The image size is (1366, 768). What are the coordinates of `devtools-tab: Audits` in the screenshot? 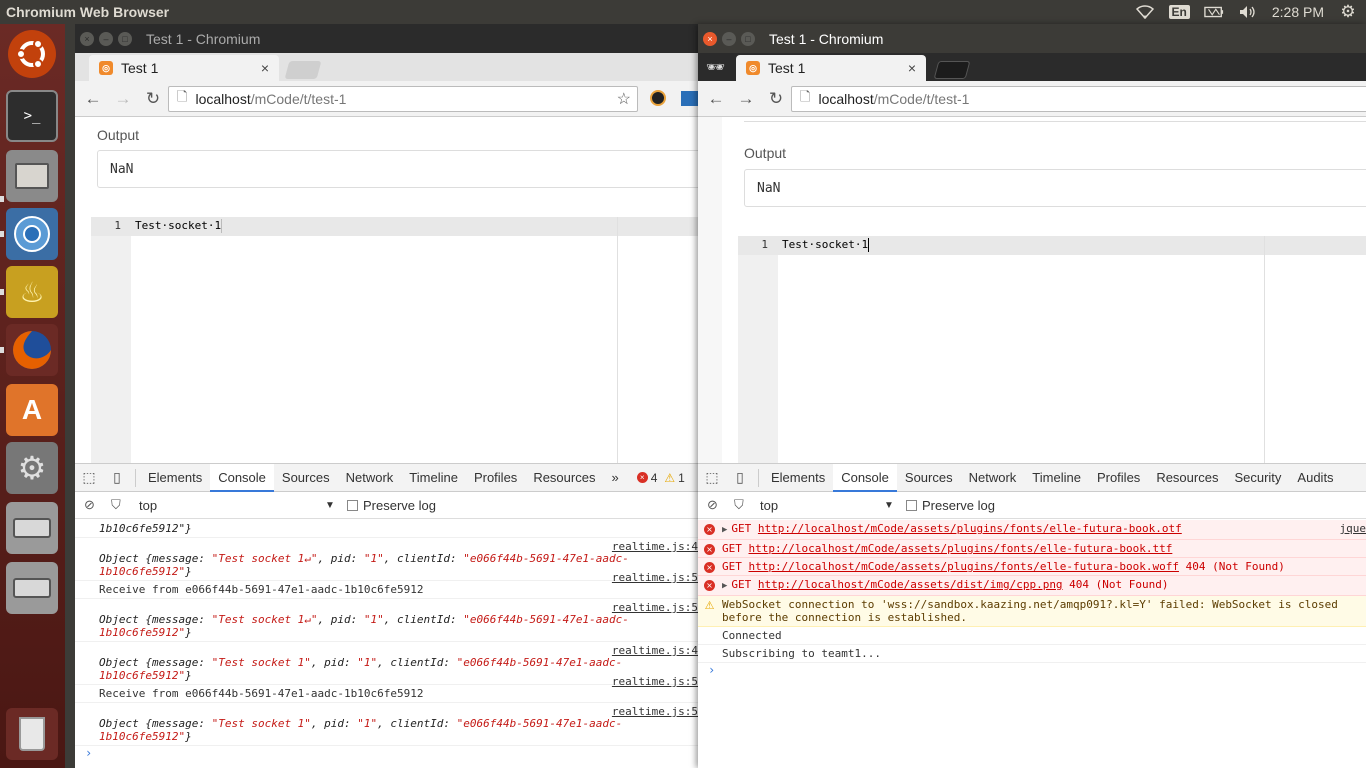 It's located at (1315, 478).